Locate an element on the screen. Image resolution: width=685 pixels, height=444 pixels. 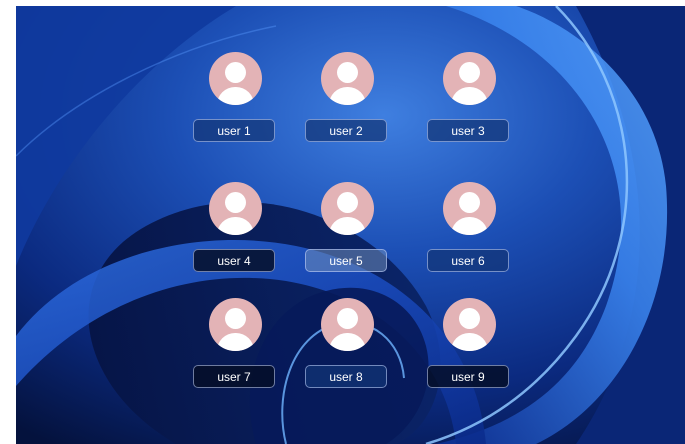
user-tile-7: user 7 is located at coordinates (235, 348).